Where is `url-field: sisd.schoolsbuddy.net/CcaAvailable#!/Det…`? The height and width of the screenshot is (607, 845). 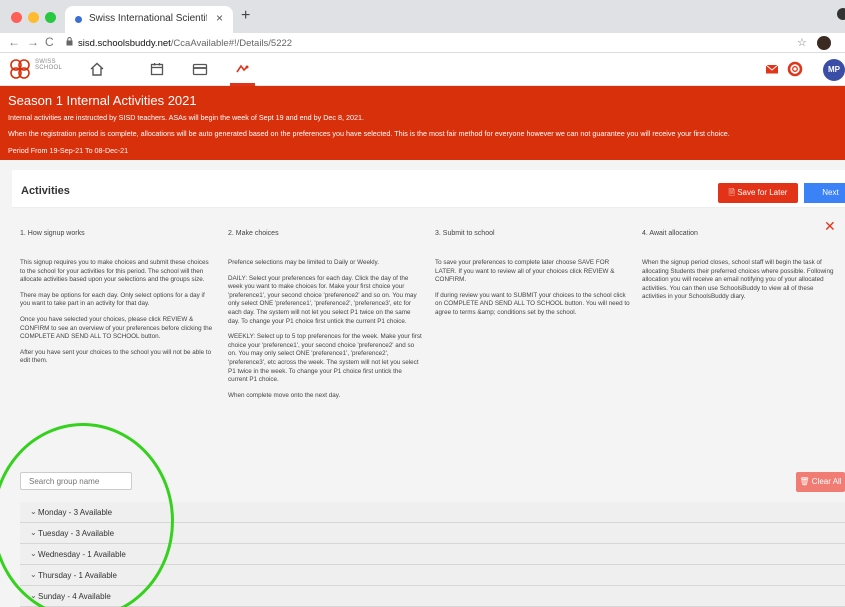
url-field: sisd.schoolsbuddy.net/CcaAvailable#!/Det… is located at coordinates (185, 43).